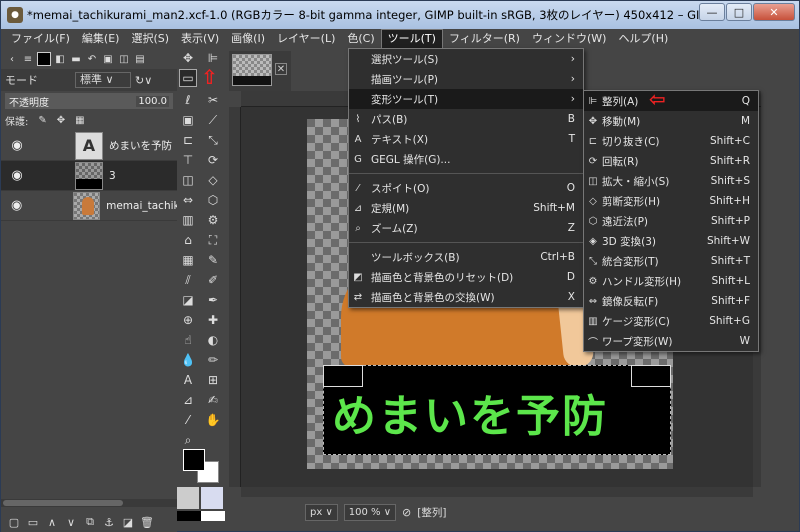 This screenshot has height=532, width=800. I want to click on scissors-tool-icon: ✂, so click(213, 100).